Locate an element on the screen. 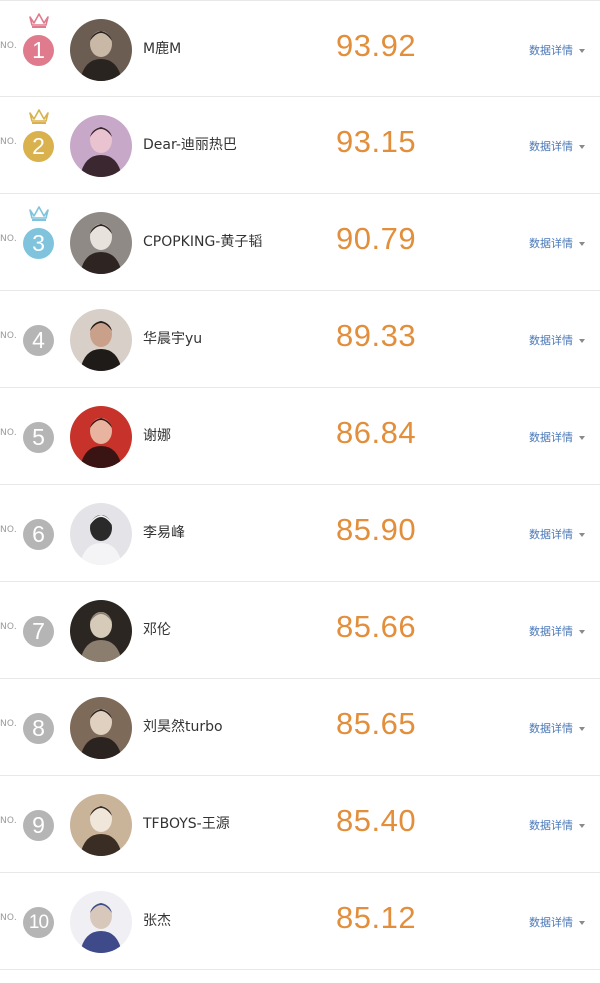 This screenshot has height=983, width=600. user-name: CPOPKING-黄子韬 is located at coordinates (202, 241).